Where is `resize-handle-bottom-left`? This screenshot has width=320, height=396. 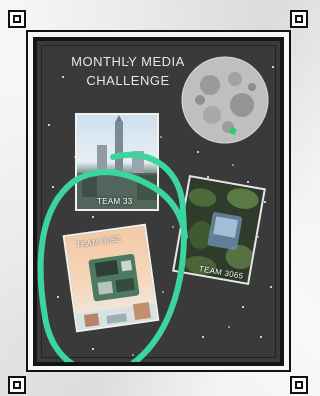 resize-handle-bottom-left is located at coordinates (17, 385).